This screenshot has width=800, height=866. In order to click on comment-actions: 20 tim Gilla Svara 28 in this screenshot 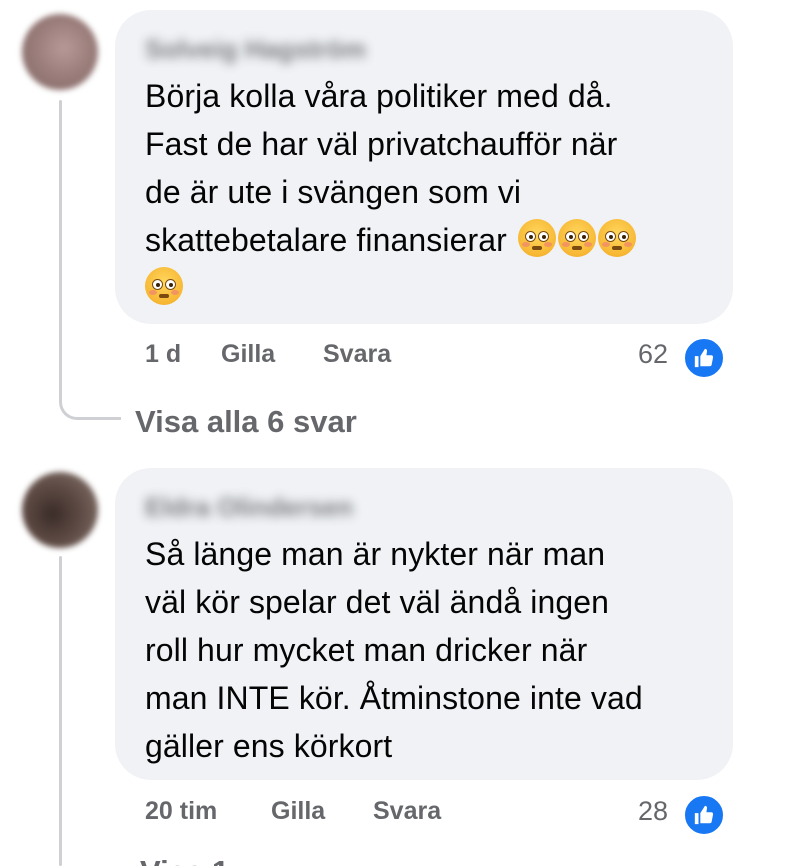, I will do `click(445, 815)`.